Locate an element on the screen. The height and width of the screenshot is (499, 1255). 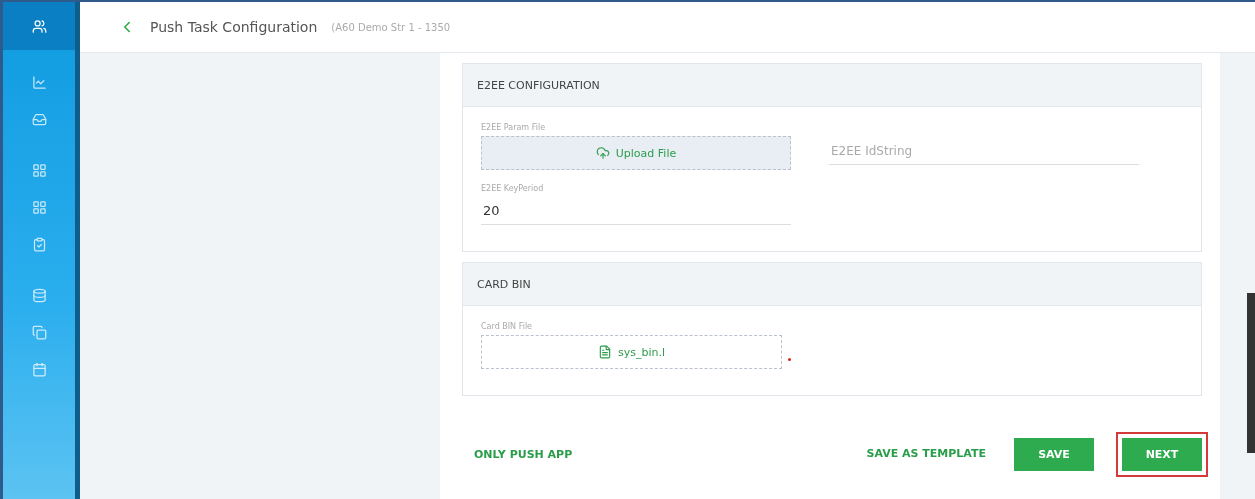
file-button: sys_bin.l is located at coordinates (631, 352).